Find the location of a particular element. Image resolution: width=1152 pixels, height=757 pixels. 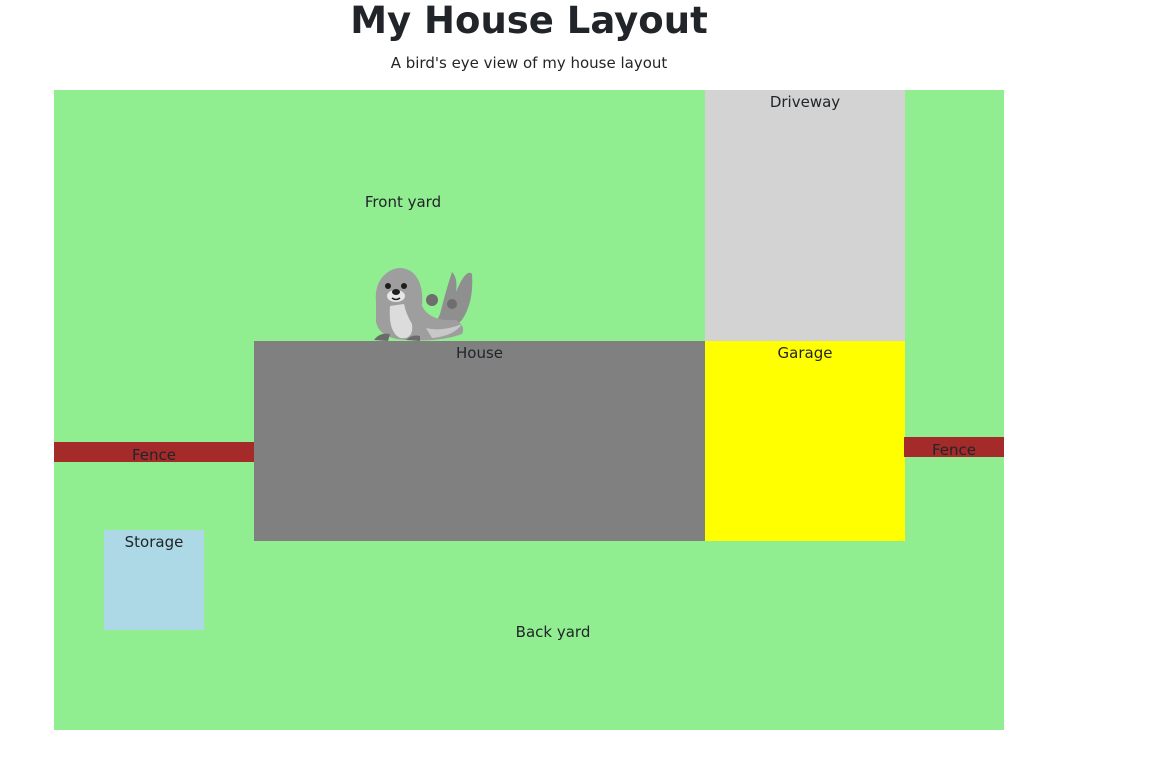

driveway-label: Driveway is located at coordinates (805, 102).